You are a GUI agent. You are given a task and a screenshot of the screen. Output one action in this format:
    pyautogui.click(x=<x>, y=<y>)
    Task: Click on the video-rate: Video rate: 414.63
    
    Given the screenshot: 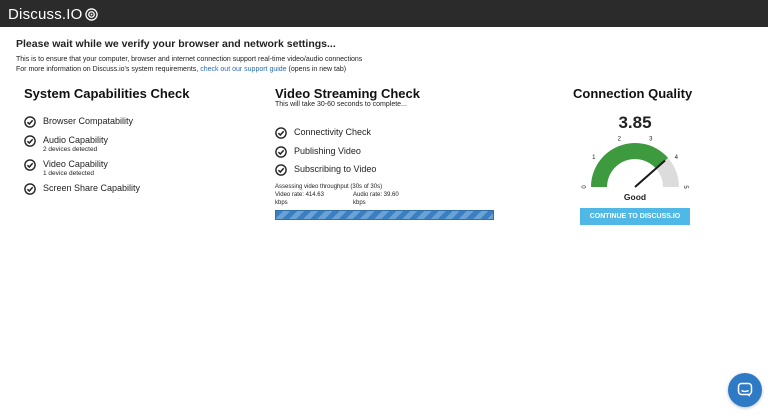 What is the action you would take?
    pyautogui.click(x=299, y=195)
    